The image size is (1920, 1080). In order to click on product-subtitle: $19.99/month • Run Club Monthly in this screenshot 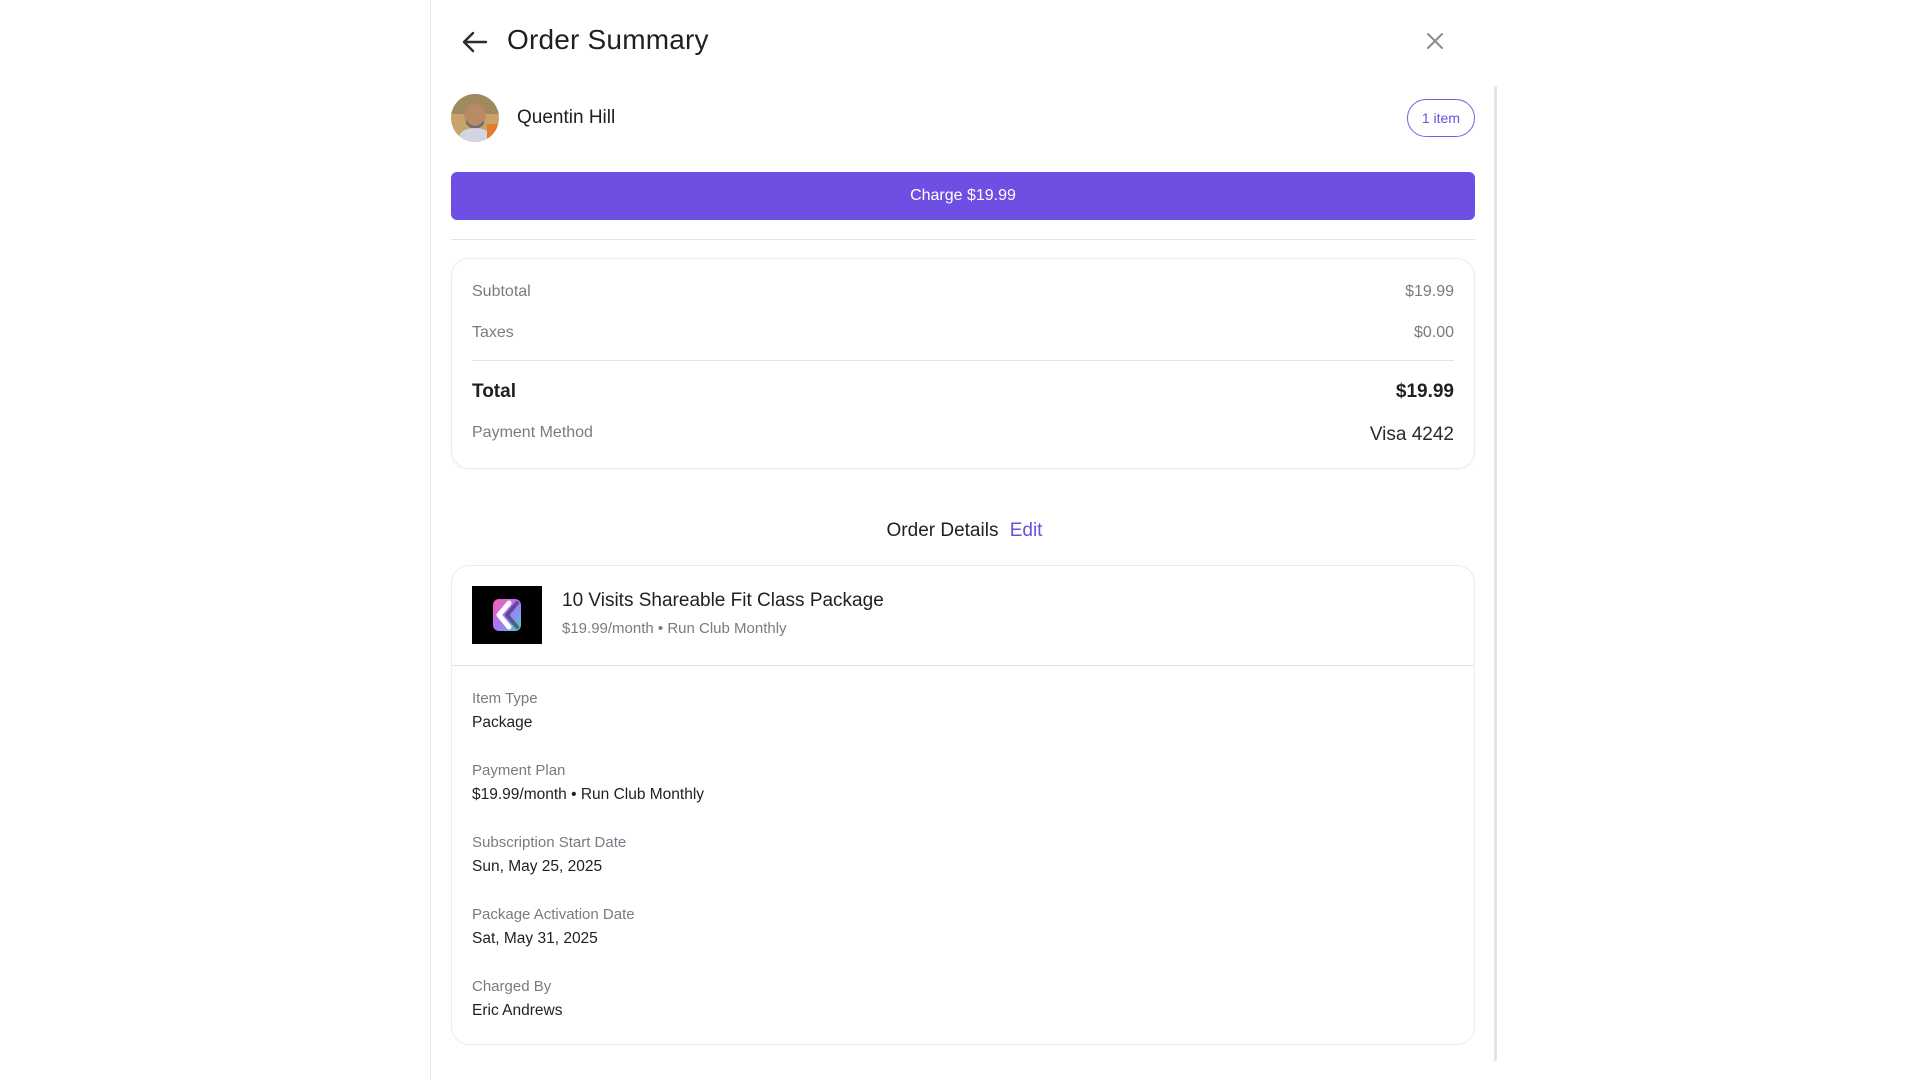, I will do `click(674, 628)`.